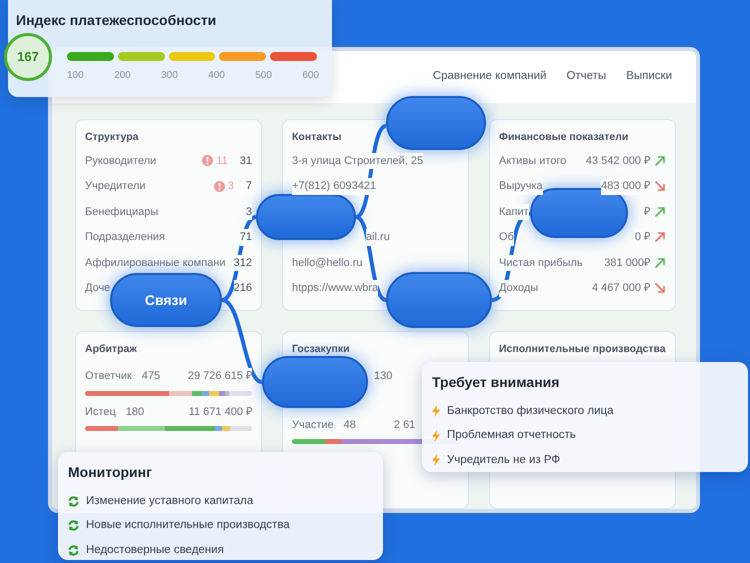 The width and height of the screenshot is (750, 563). What do you see at coordinates (100, 412) in the screenshot?
I see `row-label: Истец` at bounding box center [100, 412].